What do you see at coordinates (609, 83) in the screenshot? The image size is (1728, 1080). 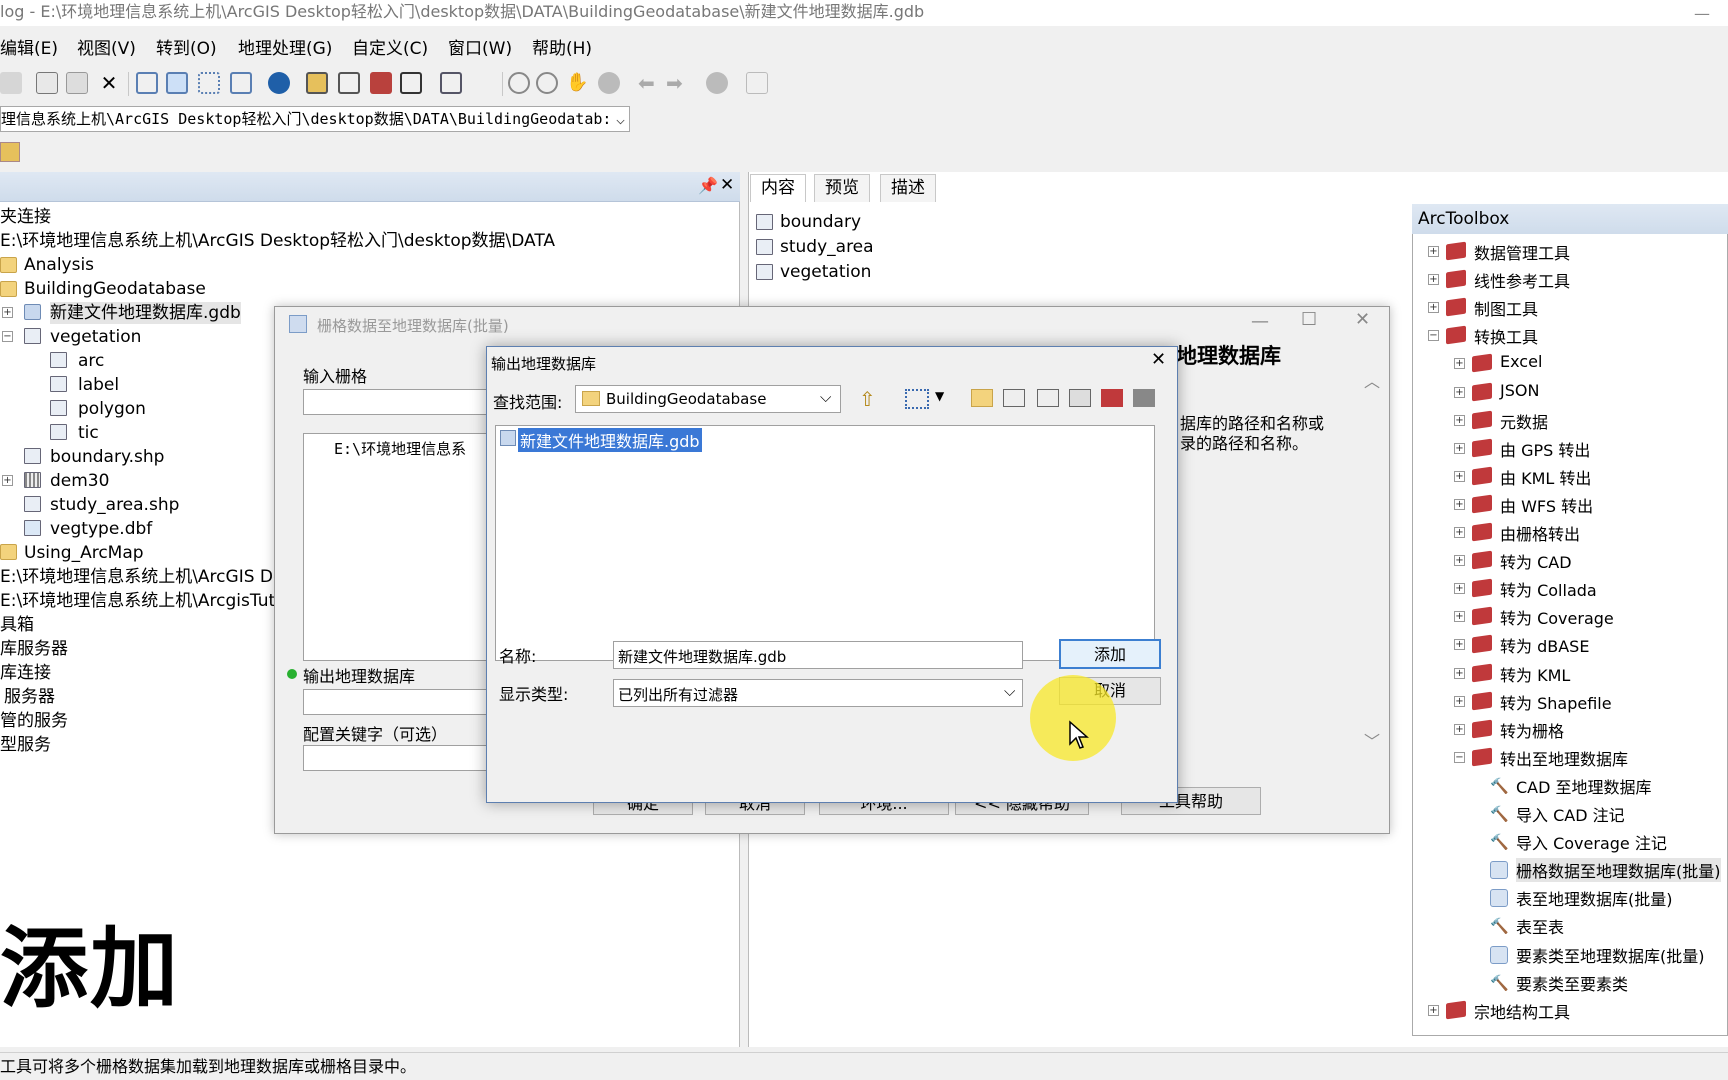 I see `full-extent-icon` at bounding box center [609, 83].